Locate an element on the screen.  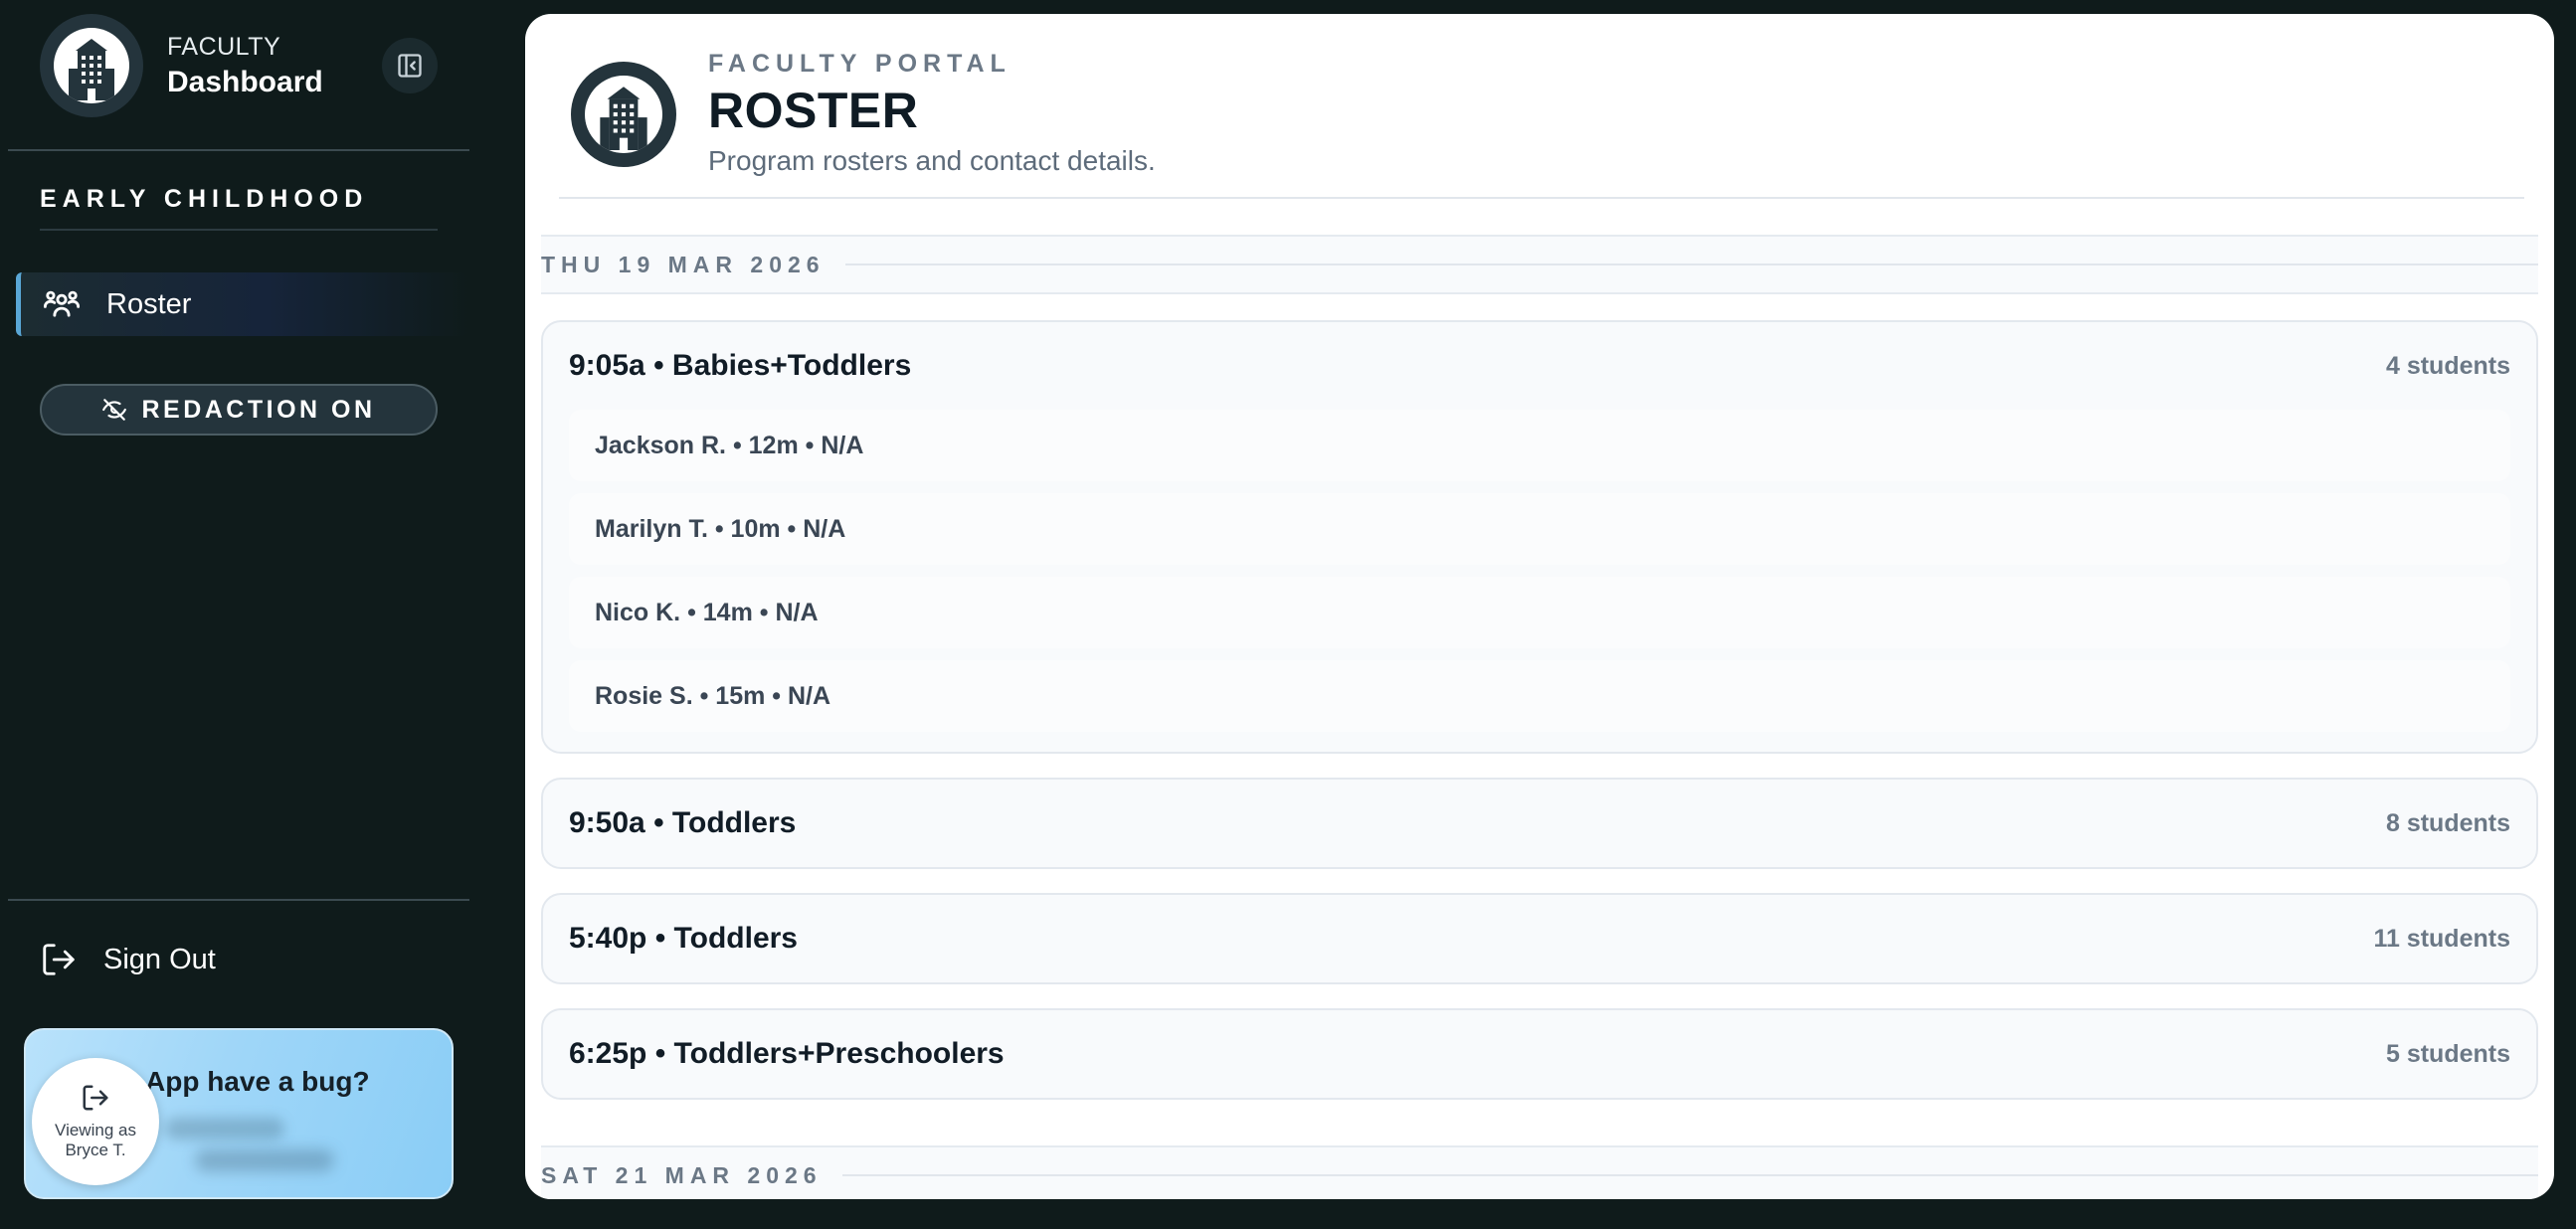
users-icon is located at coordinates (62, 303).